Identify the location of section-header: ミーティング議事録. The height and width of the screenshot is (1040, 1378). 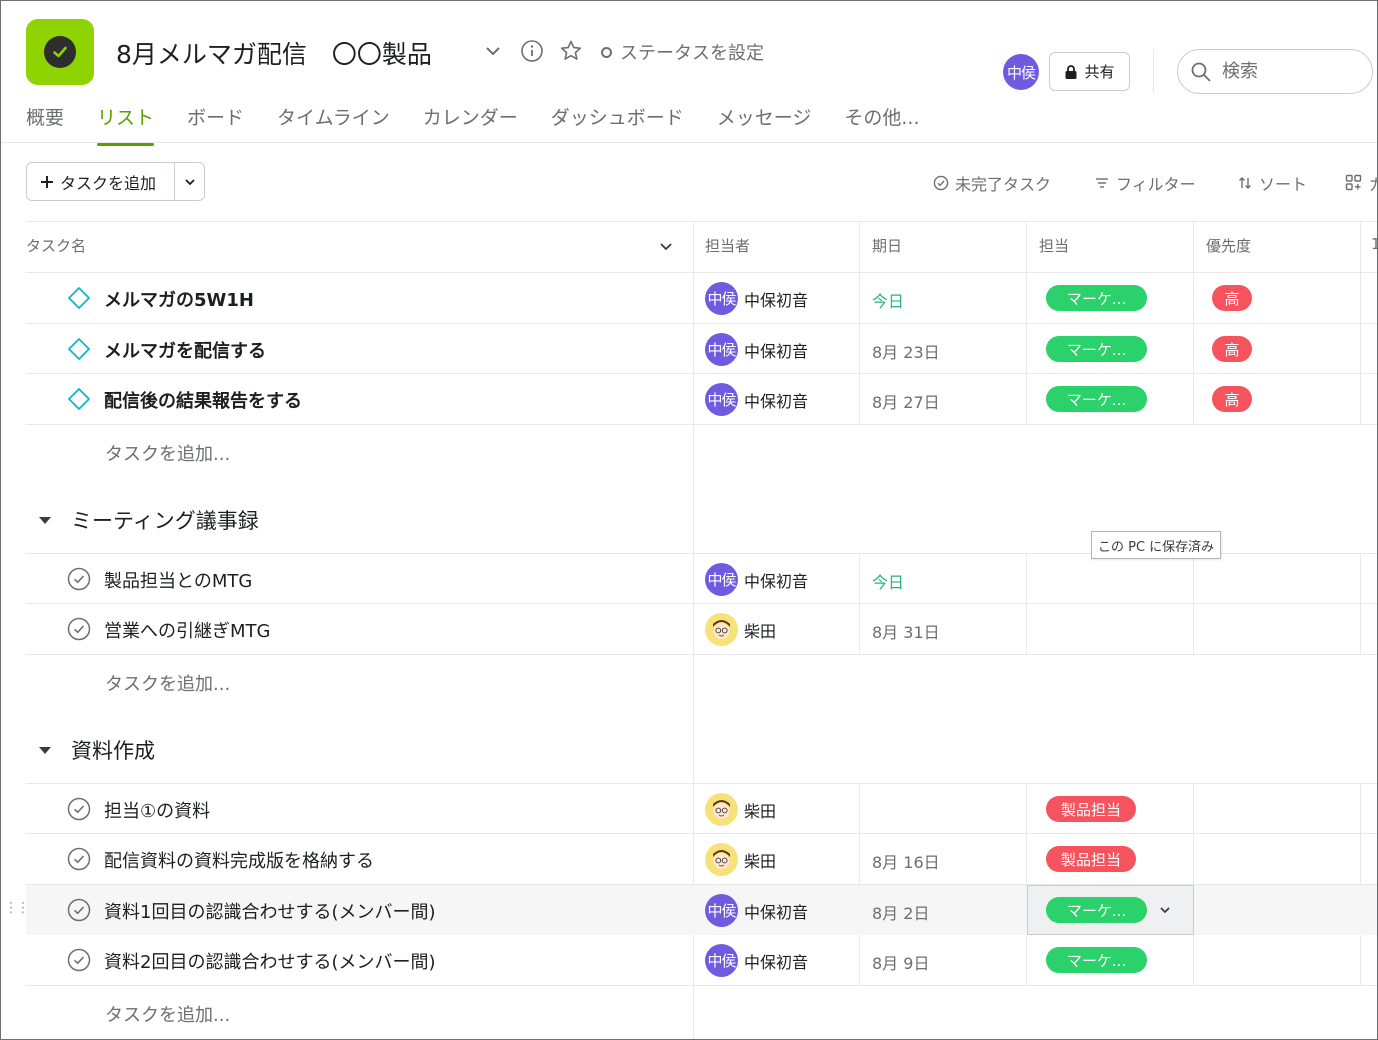
(149, 520).